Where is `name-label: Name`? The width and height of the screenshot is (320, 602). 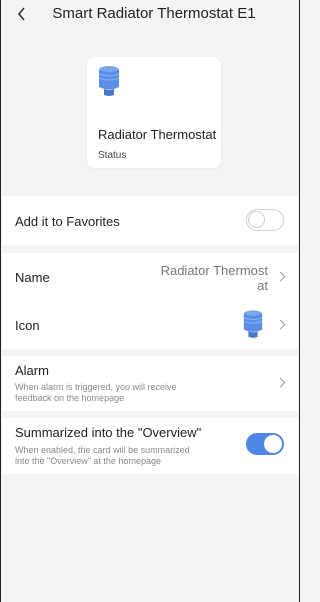
name-label: Name is located at coordinates (32, 277).